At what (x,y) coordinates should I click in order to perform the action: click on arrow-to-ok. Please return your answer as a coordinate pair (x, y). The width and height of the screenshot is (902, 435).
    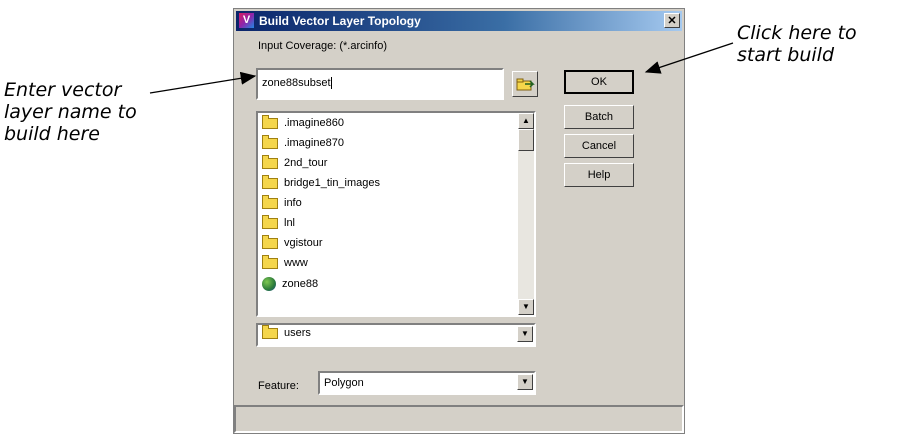
    Looking at the image, I should click on (689, 58).